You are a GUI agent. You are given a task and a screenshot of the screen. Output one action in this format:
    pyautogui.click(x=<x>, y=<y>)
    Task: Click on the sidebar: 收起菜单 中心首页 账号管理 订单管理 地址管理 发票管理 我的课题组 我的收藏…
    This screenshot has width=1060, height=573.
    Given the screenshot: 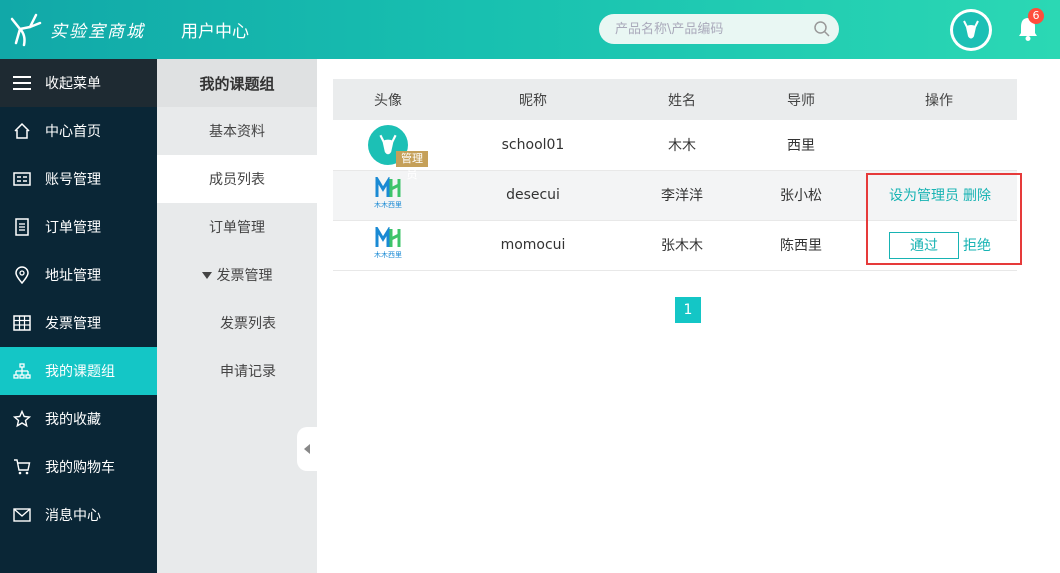 What is the action you would take?
    pyautogui.click(x=78, y=316)
    